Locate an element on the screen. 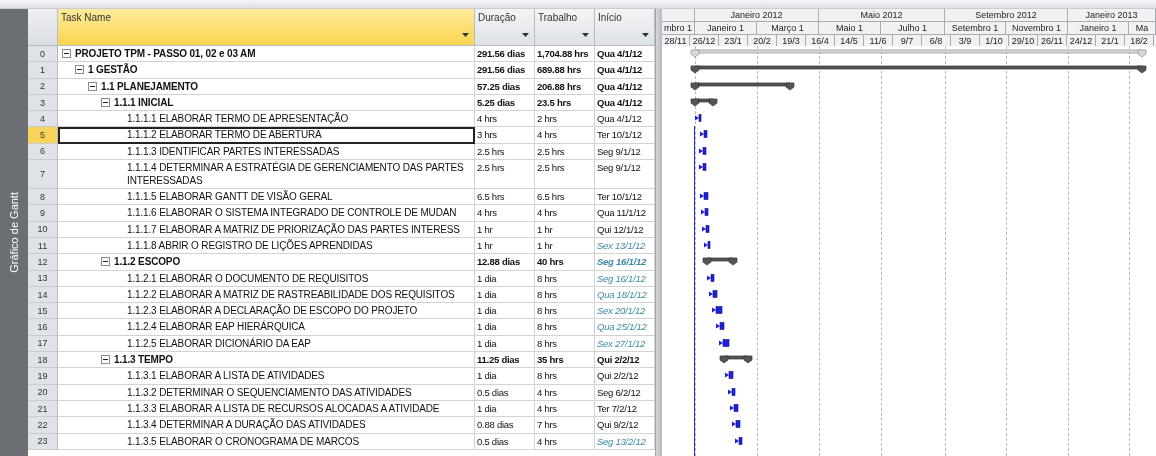 The height and width of the screenshot is (456, 1156). timescale-label: Janeiro 2012 is located at coordinates (757, 15).